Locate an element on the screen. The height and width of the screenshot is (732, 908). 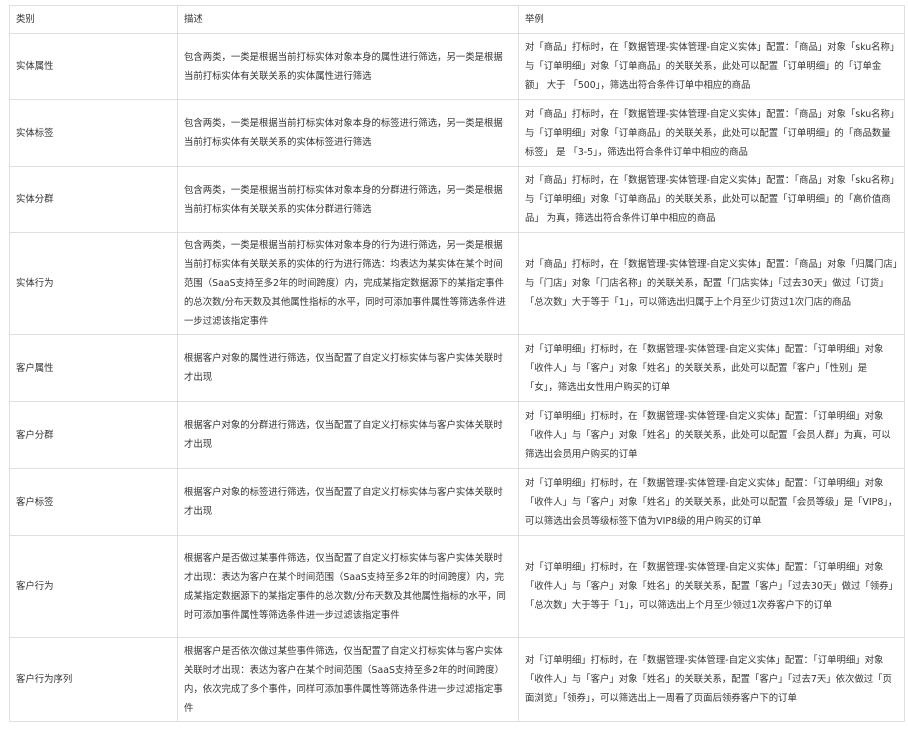
cell-description: 根据客户对象的标签进行筛选，仅当配置了自定义打标实体与客户实体关联时才出现 is located at coordinates (348, 502).